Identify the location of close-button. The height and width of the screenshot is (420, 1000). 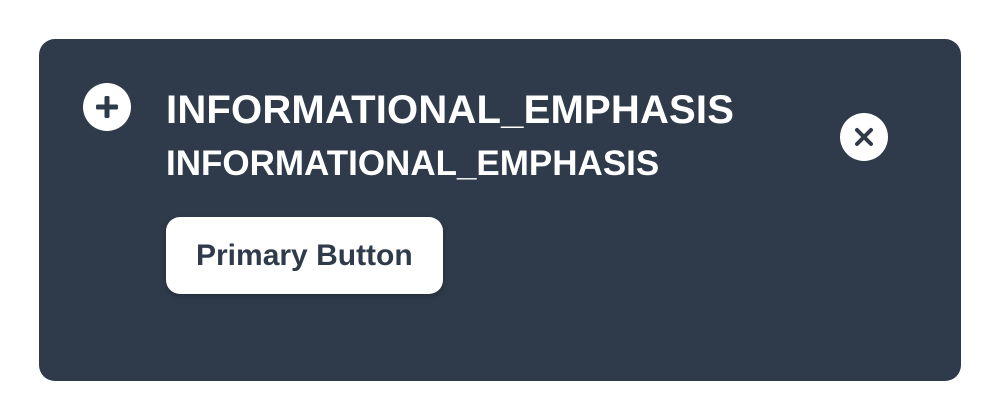
(864, 137).